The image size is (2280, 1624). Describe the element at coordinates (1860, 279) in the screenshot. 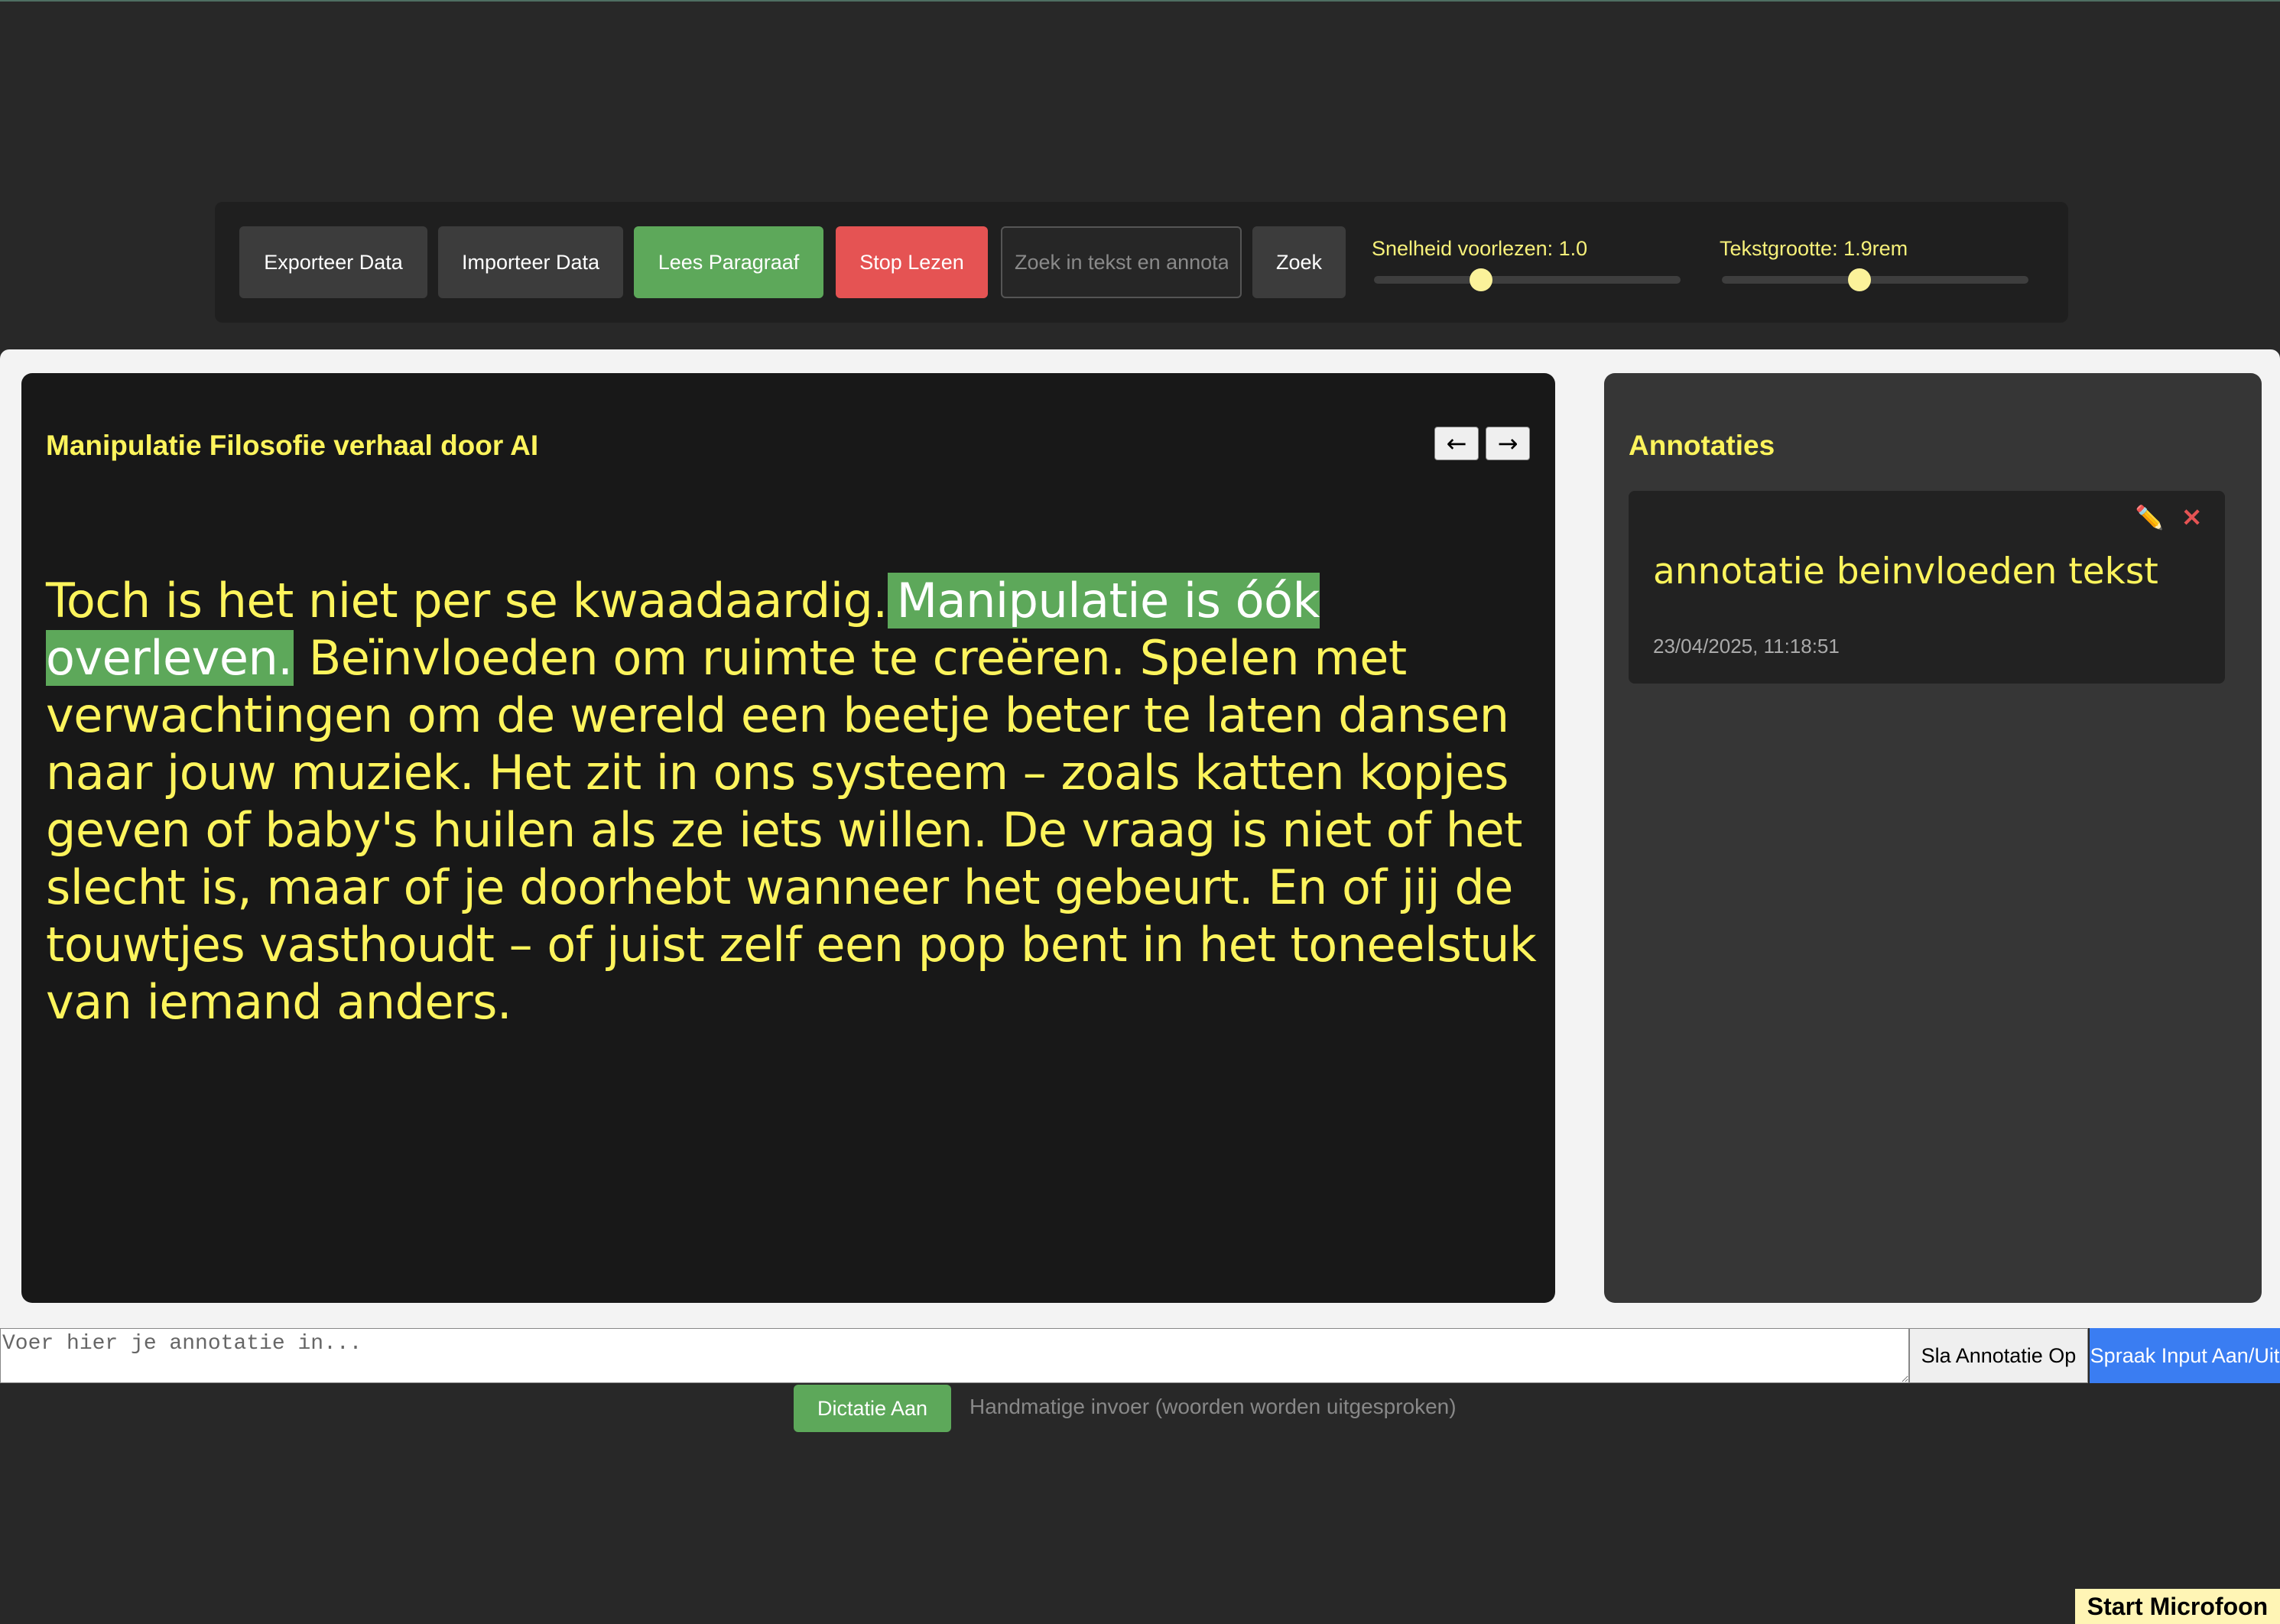

I see `textsize-slider-thumb` at that location.